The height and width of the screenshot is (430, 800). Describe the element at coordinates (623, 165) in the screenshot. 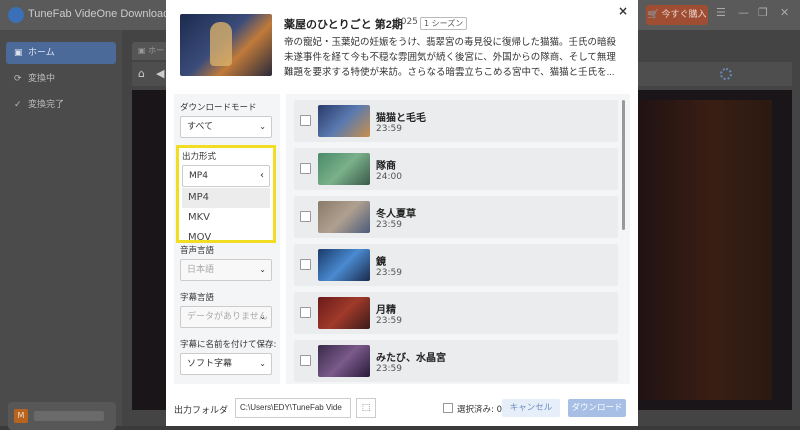

I see `episode-list-scrollbar` at that location.